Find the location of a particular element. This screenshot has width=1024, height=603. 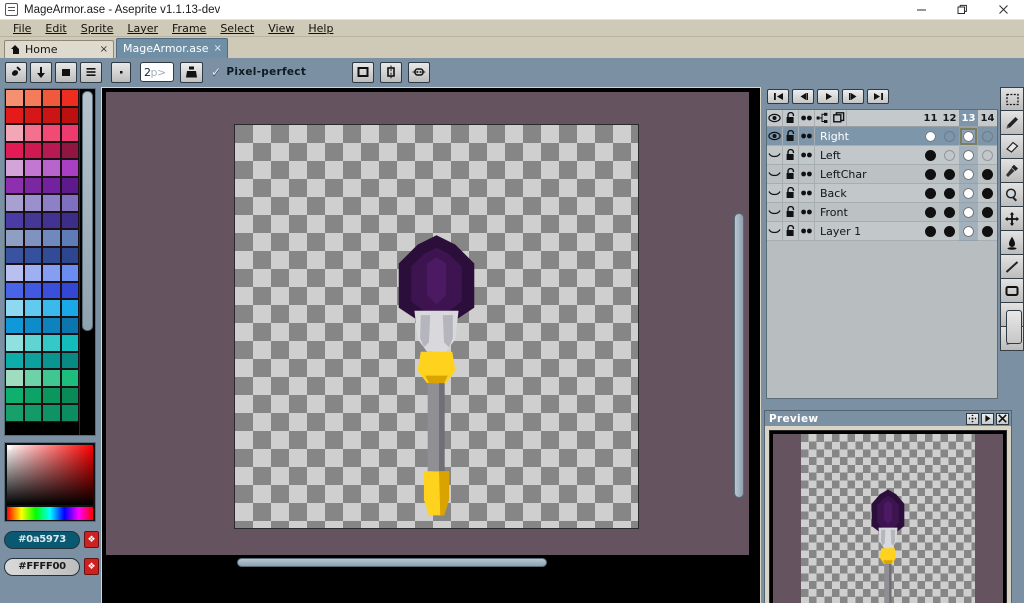

tab-magearmor: MageArmor.ase × is located at coordinates (172, 48).